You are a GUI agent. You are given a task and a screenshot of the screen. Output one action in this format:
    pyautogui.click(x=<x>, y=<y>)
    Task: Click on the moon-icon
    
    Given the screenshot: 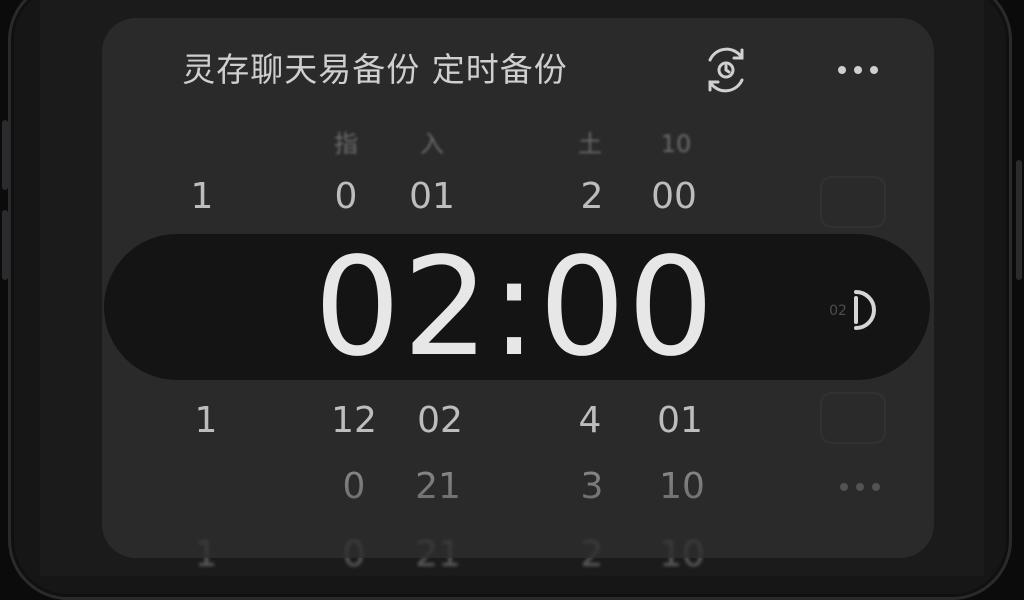 What is the action you would take?
    pyautogui.click(x=850, y=310)
    